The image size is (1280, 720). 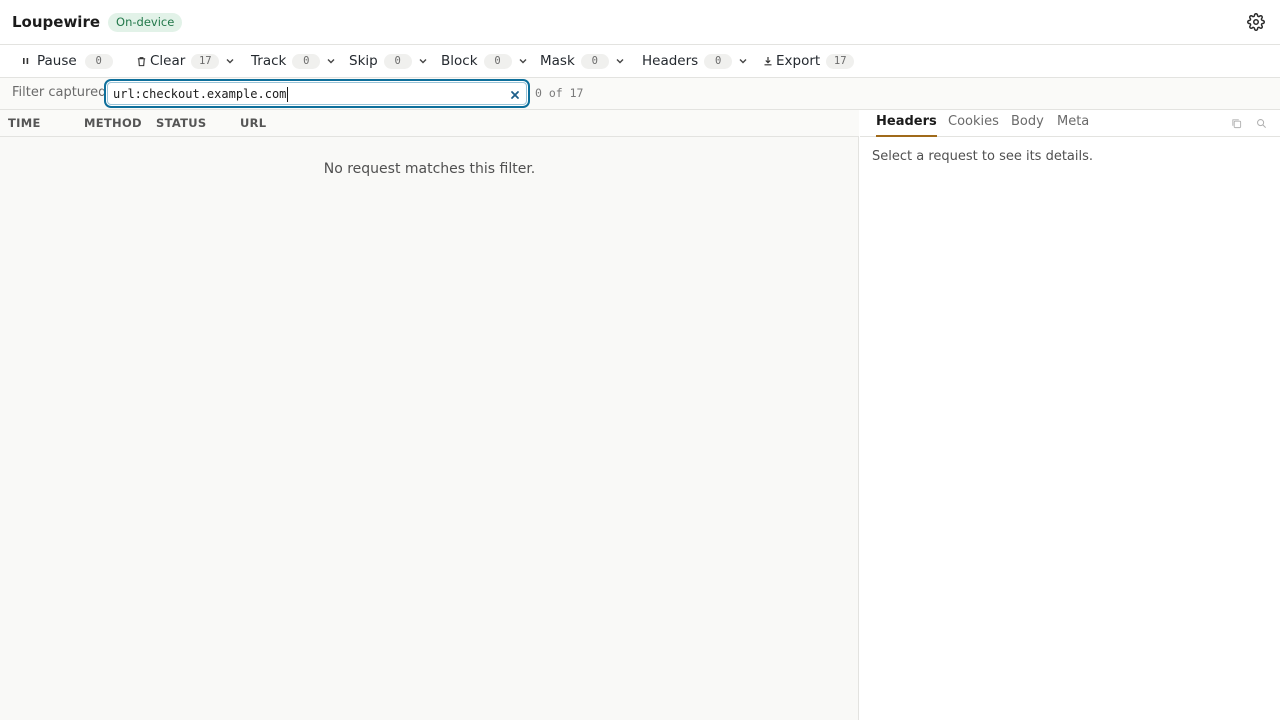 I want to click on clear-button: Clear 17, so click(x=185, y=61).